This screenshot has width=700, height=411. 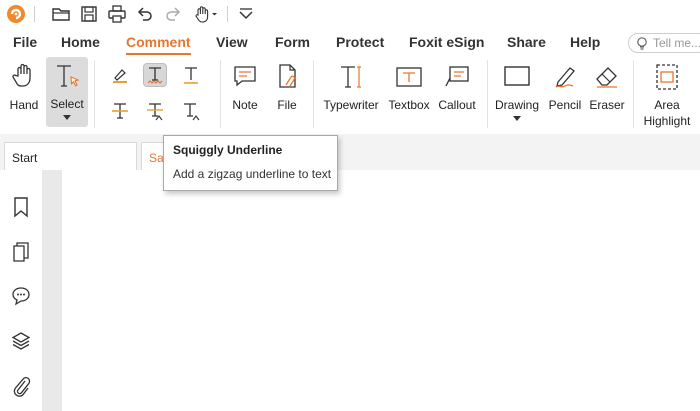 I want to click on quick-access-toolbar, so click(x=350, y=14).